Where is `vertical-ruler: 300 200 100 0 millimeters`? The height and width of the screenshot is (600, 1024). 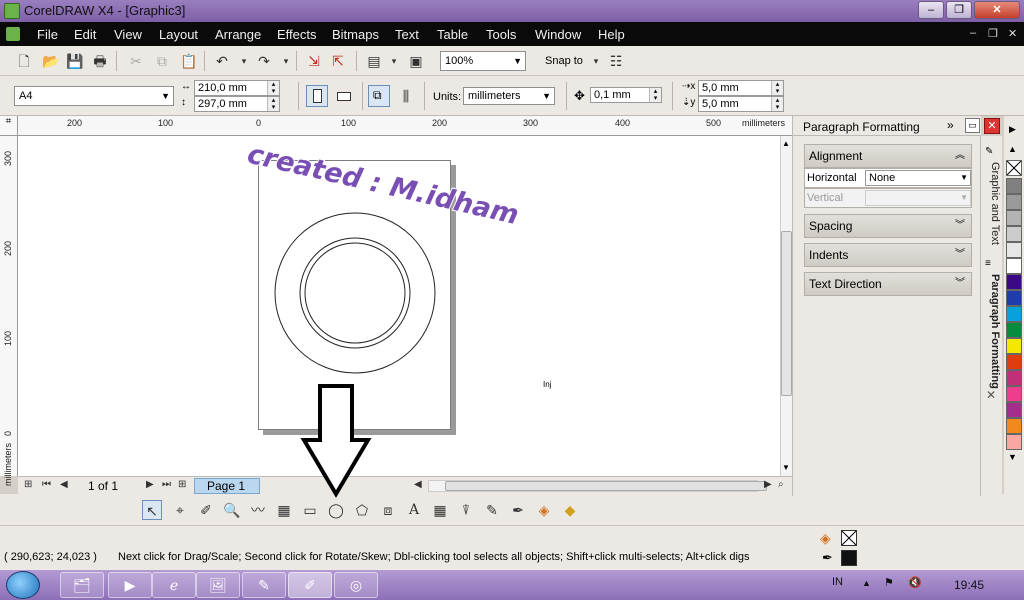 vertical-ruler: 300 200 100 0 millimeters is located at coordinates (9, 311).